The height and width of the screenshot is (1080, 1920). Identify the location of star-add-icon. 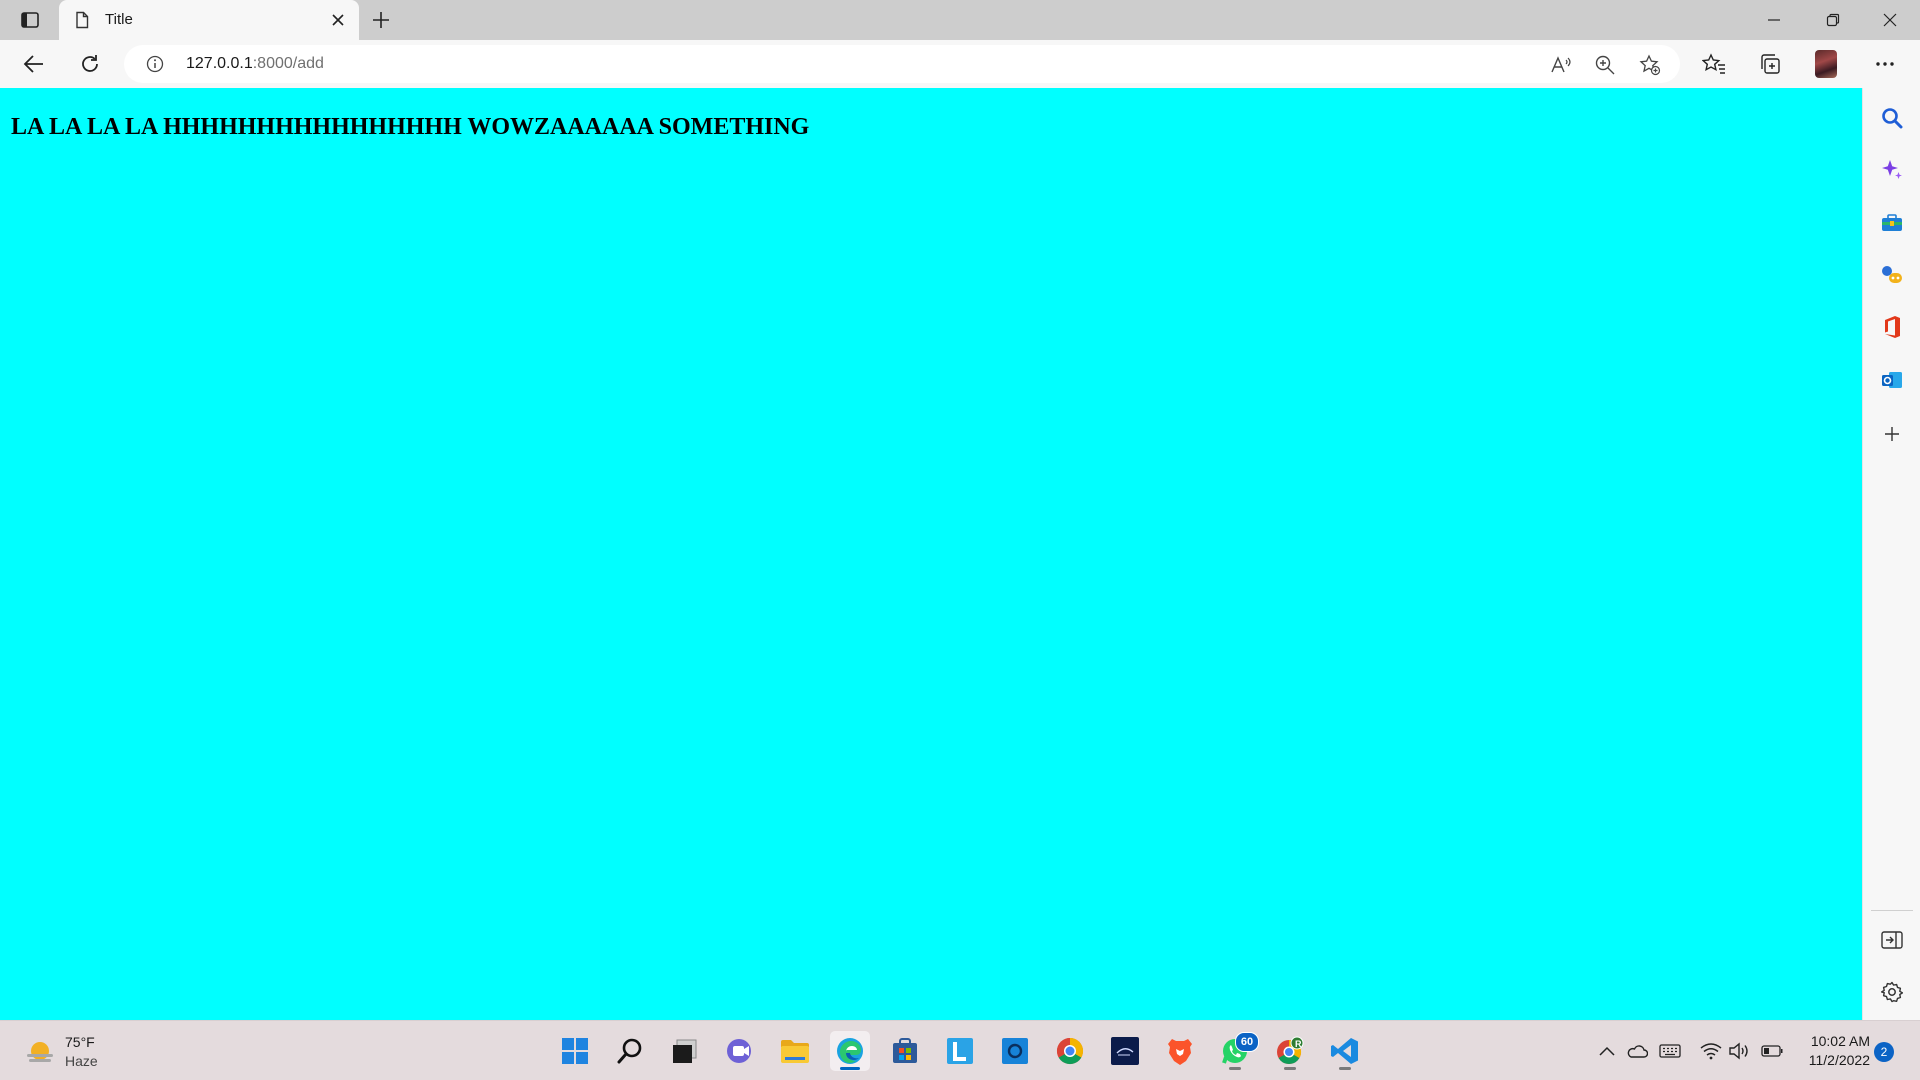
(1650, 65).